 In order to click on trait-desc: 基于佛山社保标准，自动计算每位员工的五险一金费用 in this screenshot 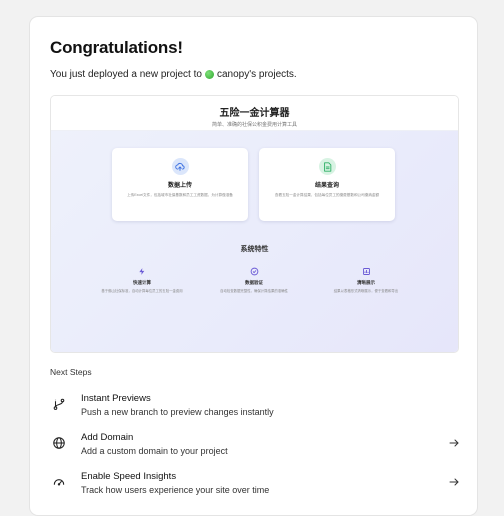, I will do `click(142, 291)`.